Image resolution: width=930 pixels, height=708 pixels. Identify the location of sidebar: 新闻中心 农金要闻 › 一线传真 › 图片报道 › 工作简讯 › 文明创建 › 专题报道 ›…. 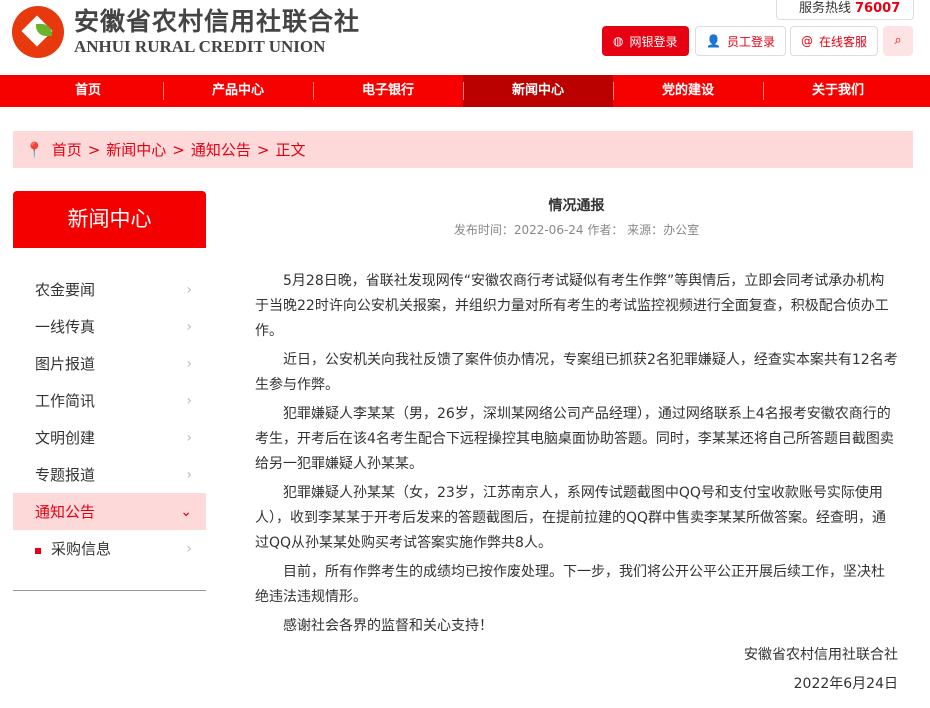
(109, 391).